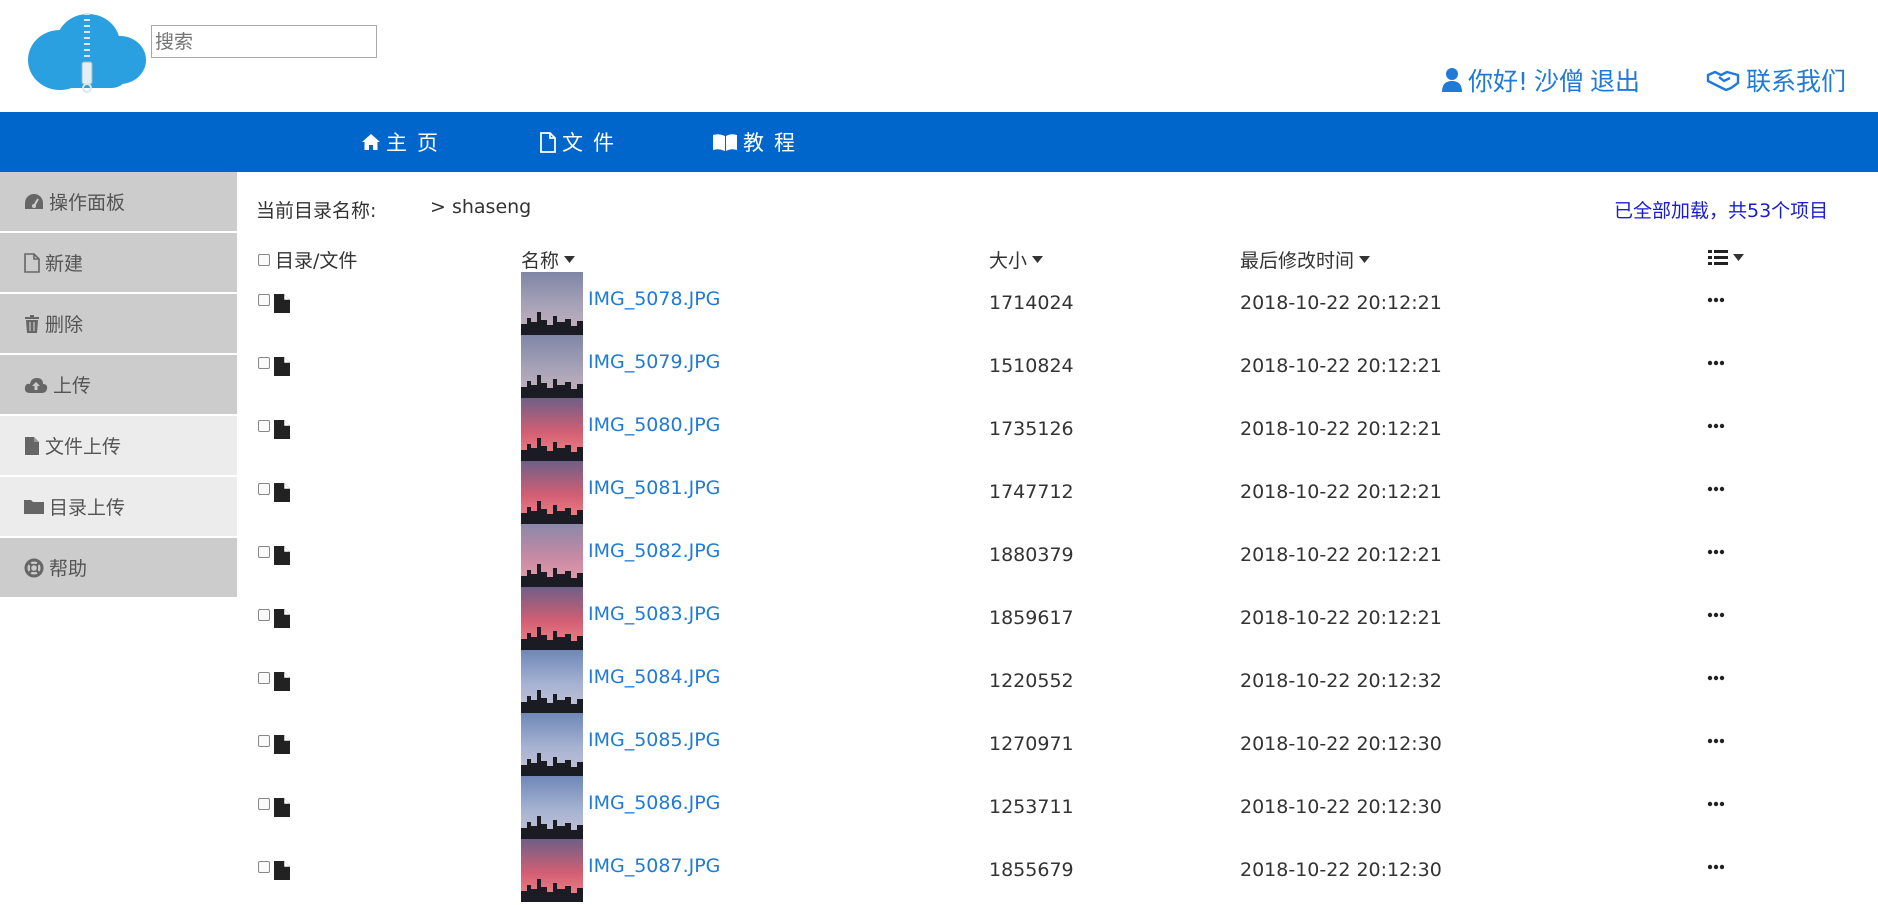 The height and width of the screenshot is (905, 1878). I want to click on table-row: IMG_5080.JPG 1735126 2018-10-22 20:12:21, so click(939, 429).